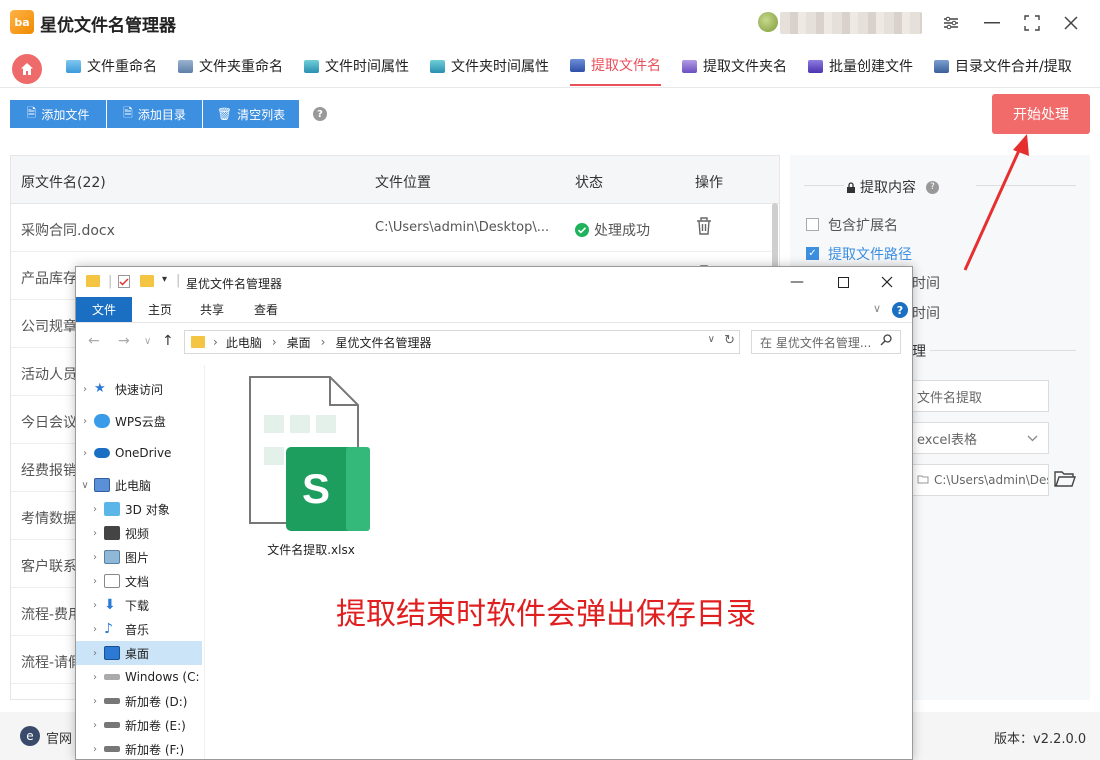  Describe the element at coordinates (124, 341) in the screenshot. I see `forward-arrow-icon: →` at that location.